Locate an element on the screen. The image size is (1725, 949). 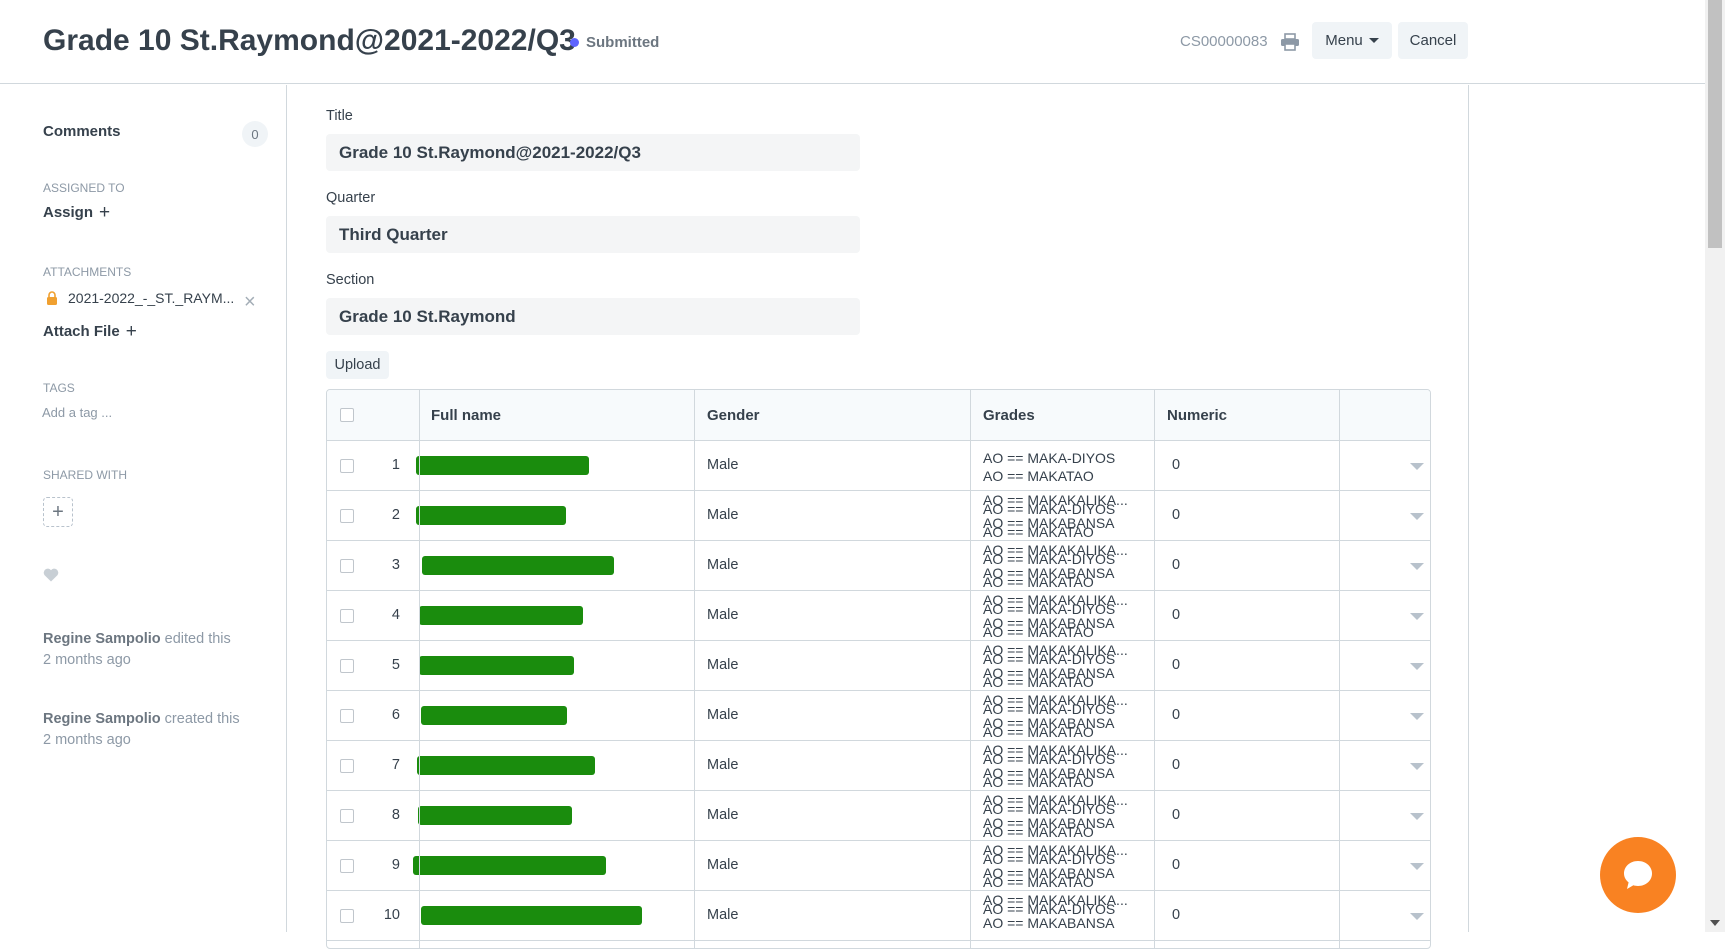
table-row: 1 Male AO == MAKA-DIYOS AO == MAKATAO 0 is located at coordinates (878, 466).